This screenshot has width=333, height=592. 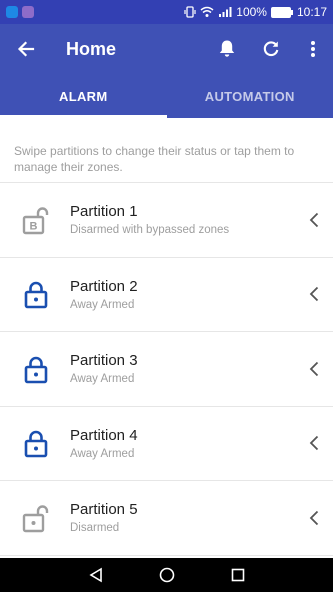 I want to click on partition-row-2: Partition 2 Away Armed, so click(x=166, y=294).